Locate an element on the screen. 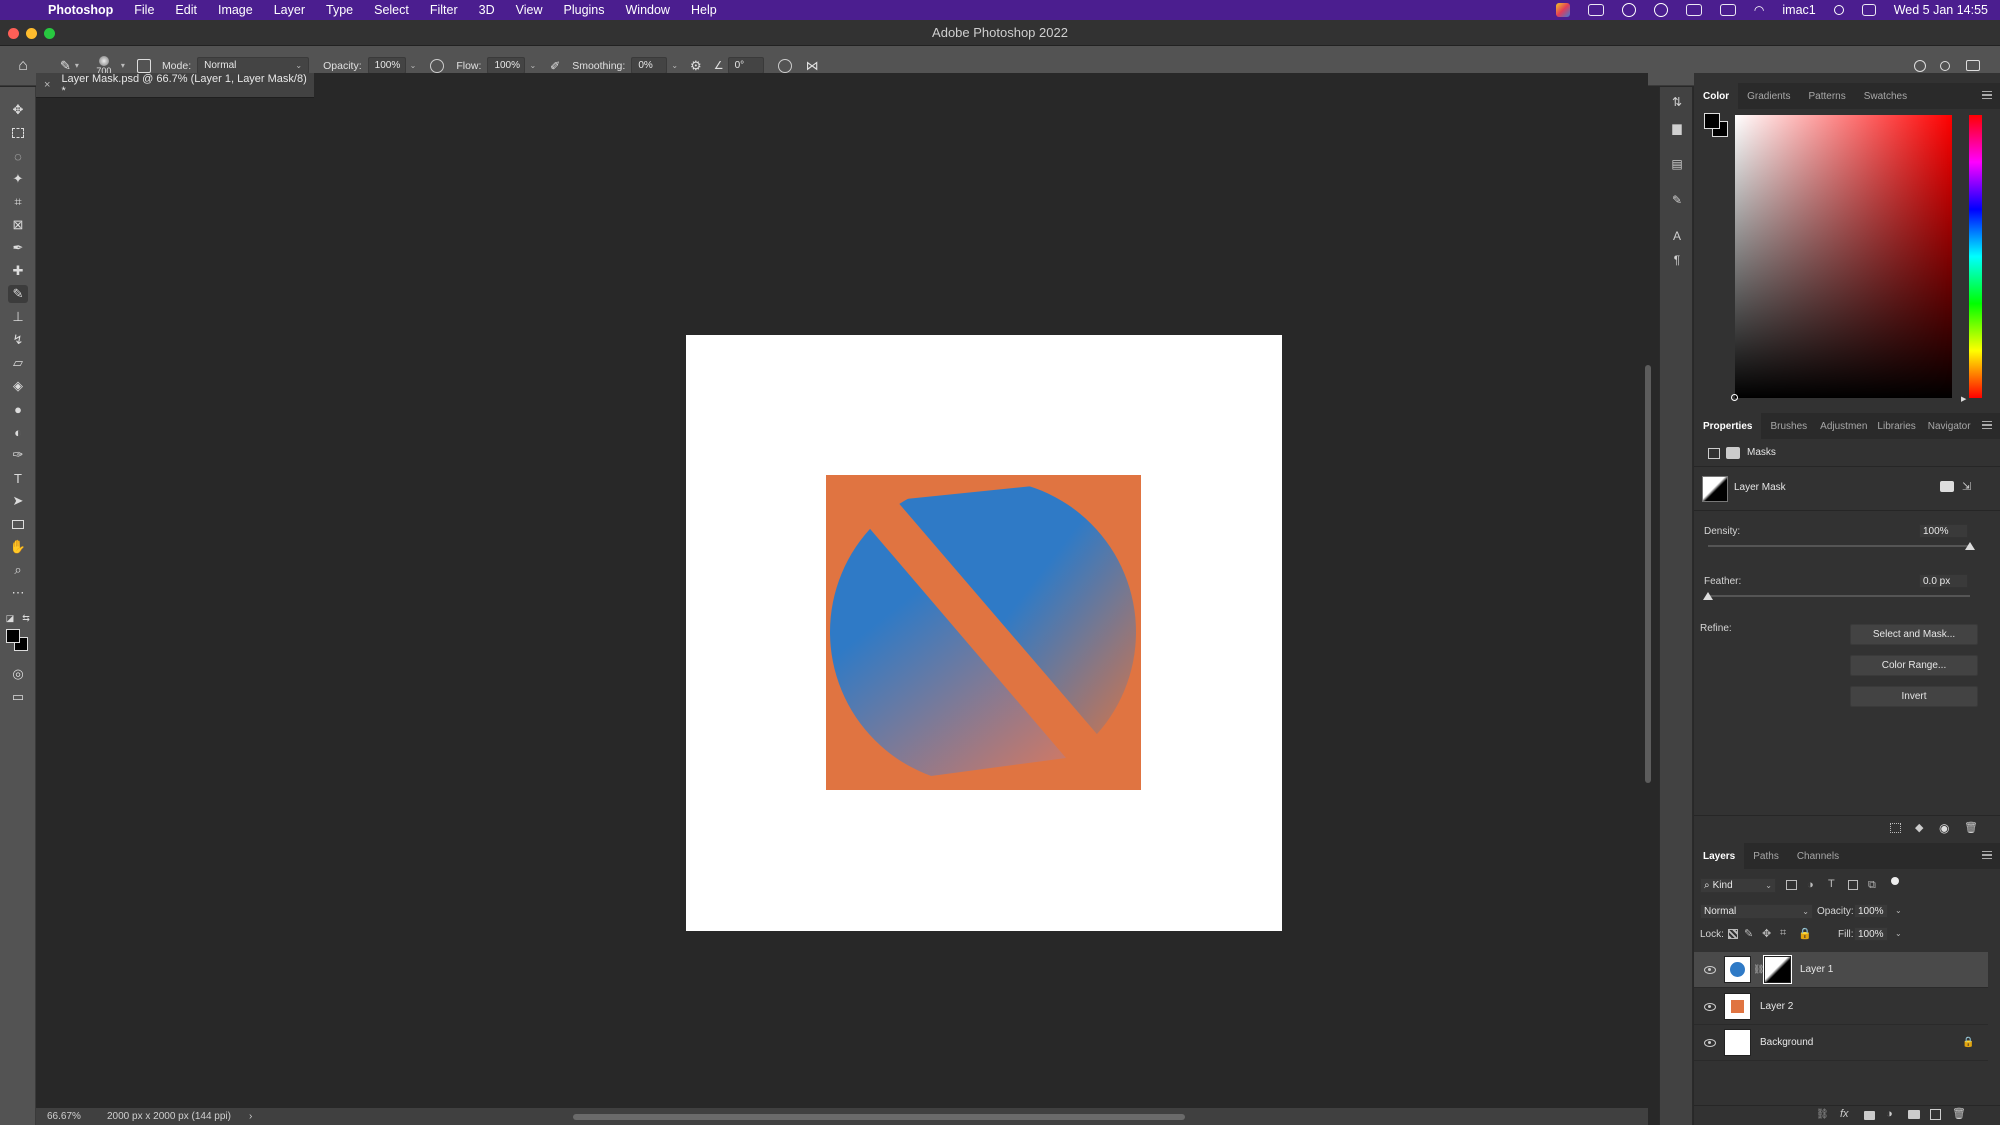 This screenshot has height=1125, width=2000. paragraph-panel-icon: ¶ is located at coordinates (1677, 260).